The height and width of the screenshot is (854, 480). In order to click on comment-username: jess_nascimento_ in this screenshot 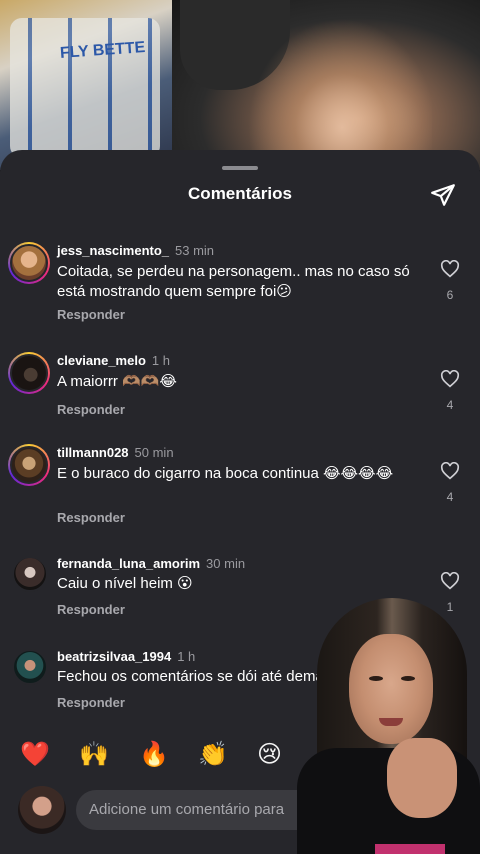, I will do `click(113, 250)`.